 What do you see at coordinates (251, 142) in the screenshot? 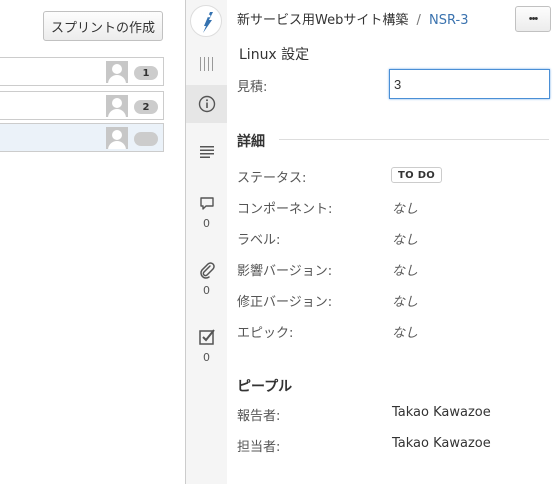
I see `details-heading: 詳細` at bounding box center [251, 142].